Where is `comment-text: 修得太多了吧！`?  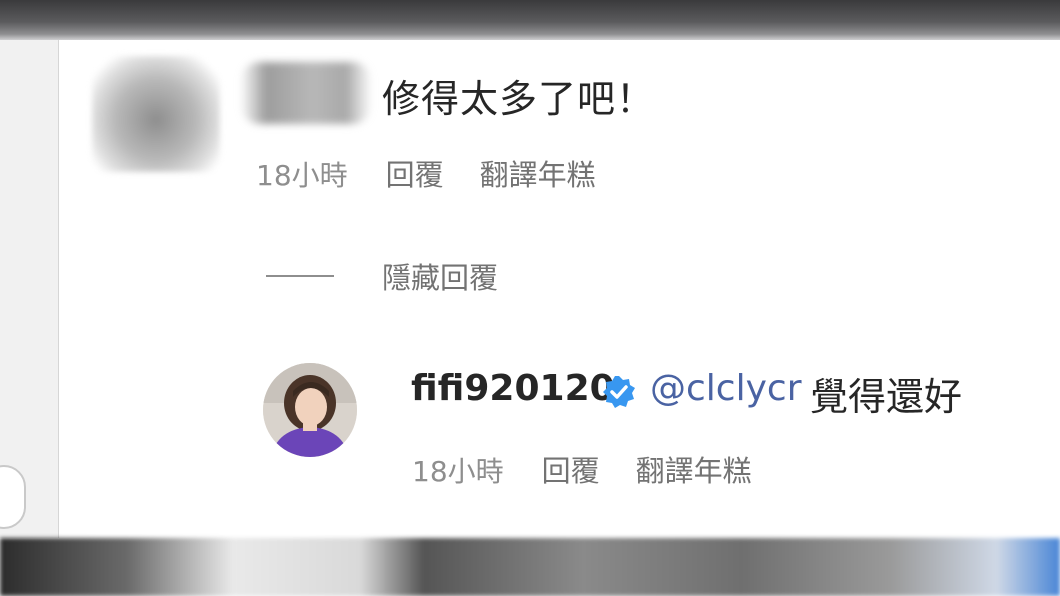
comment-text: 修得太多了吧！ is located at coordinates (519, 99).